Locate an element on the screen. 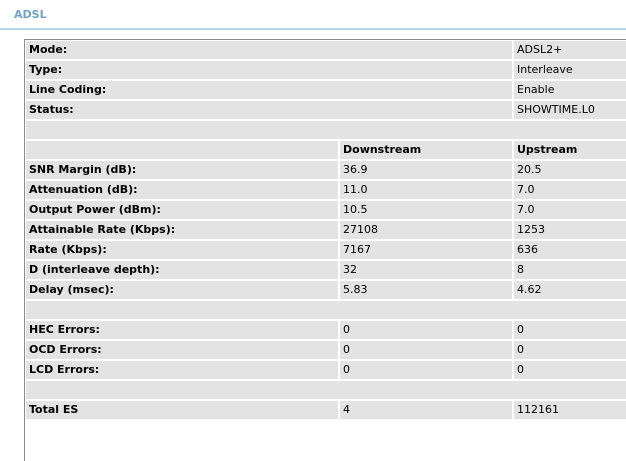  stat-downstream: 10.5 is located at coordinates (426, 210).